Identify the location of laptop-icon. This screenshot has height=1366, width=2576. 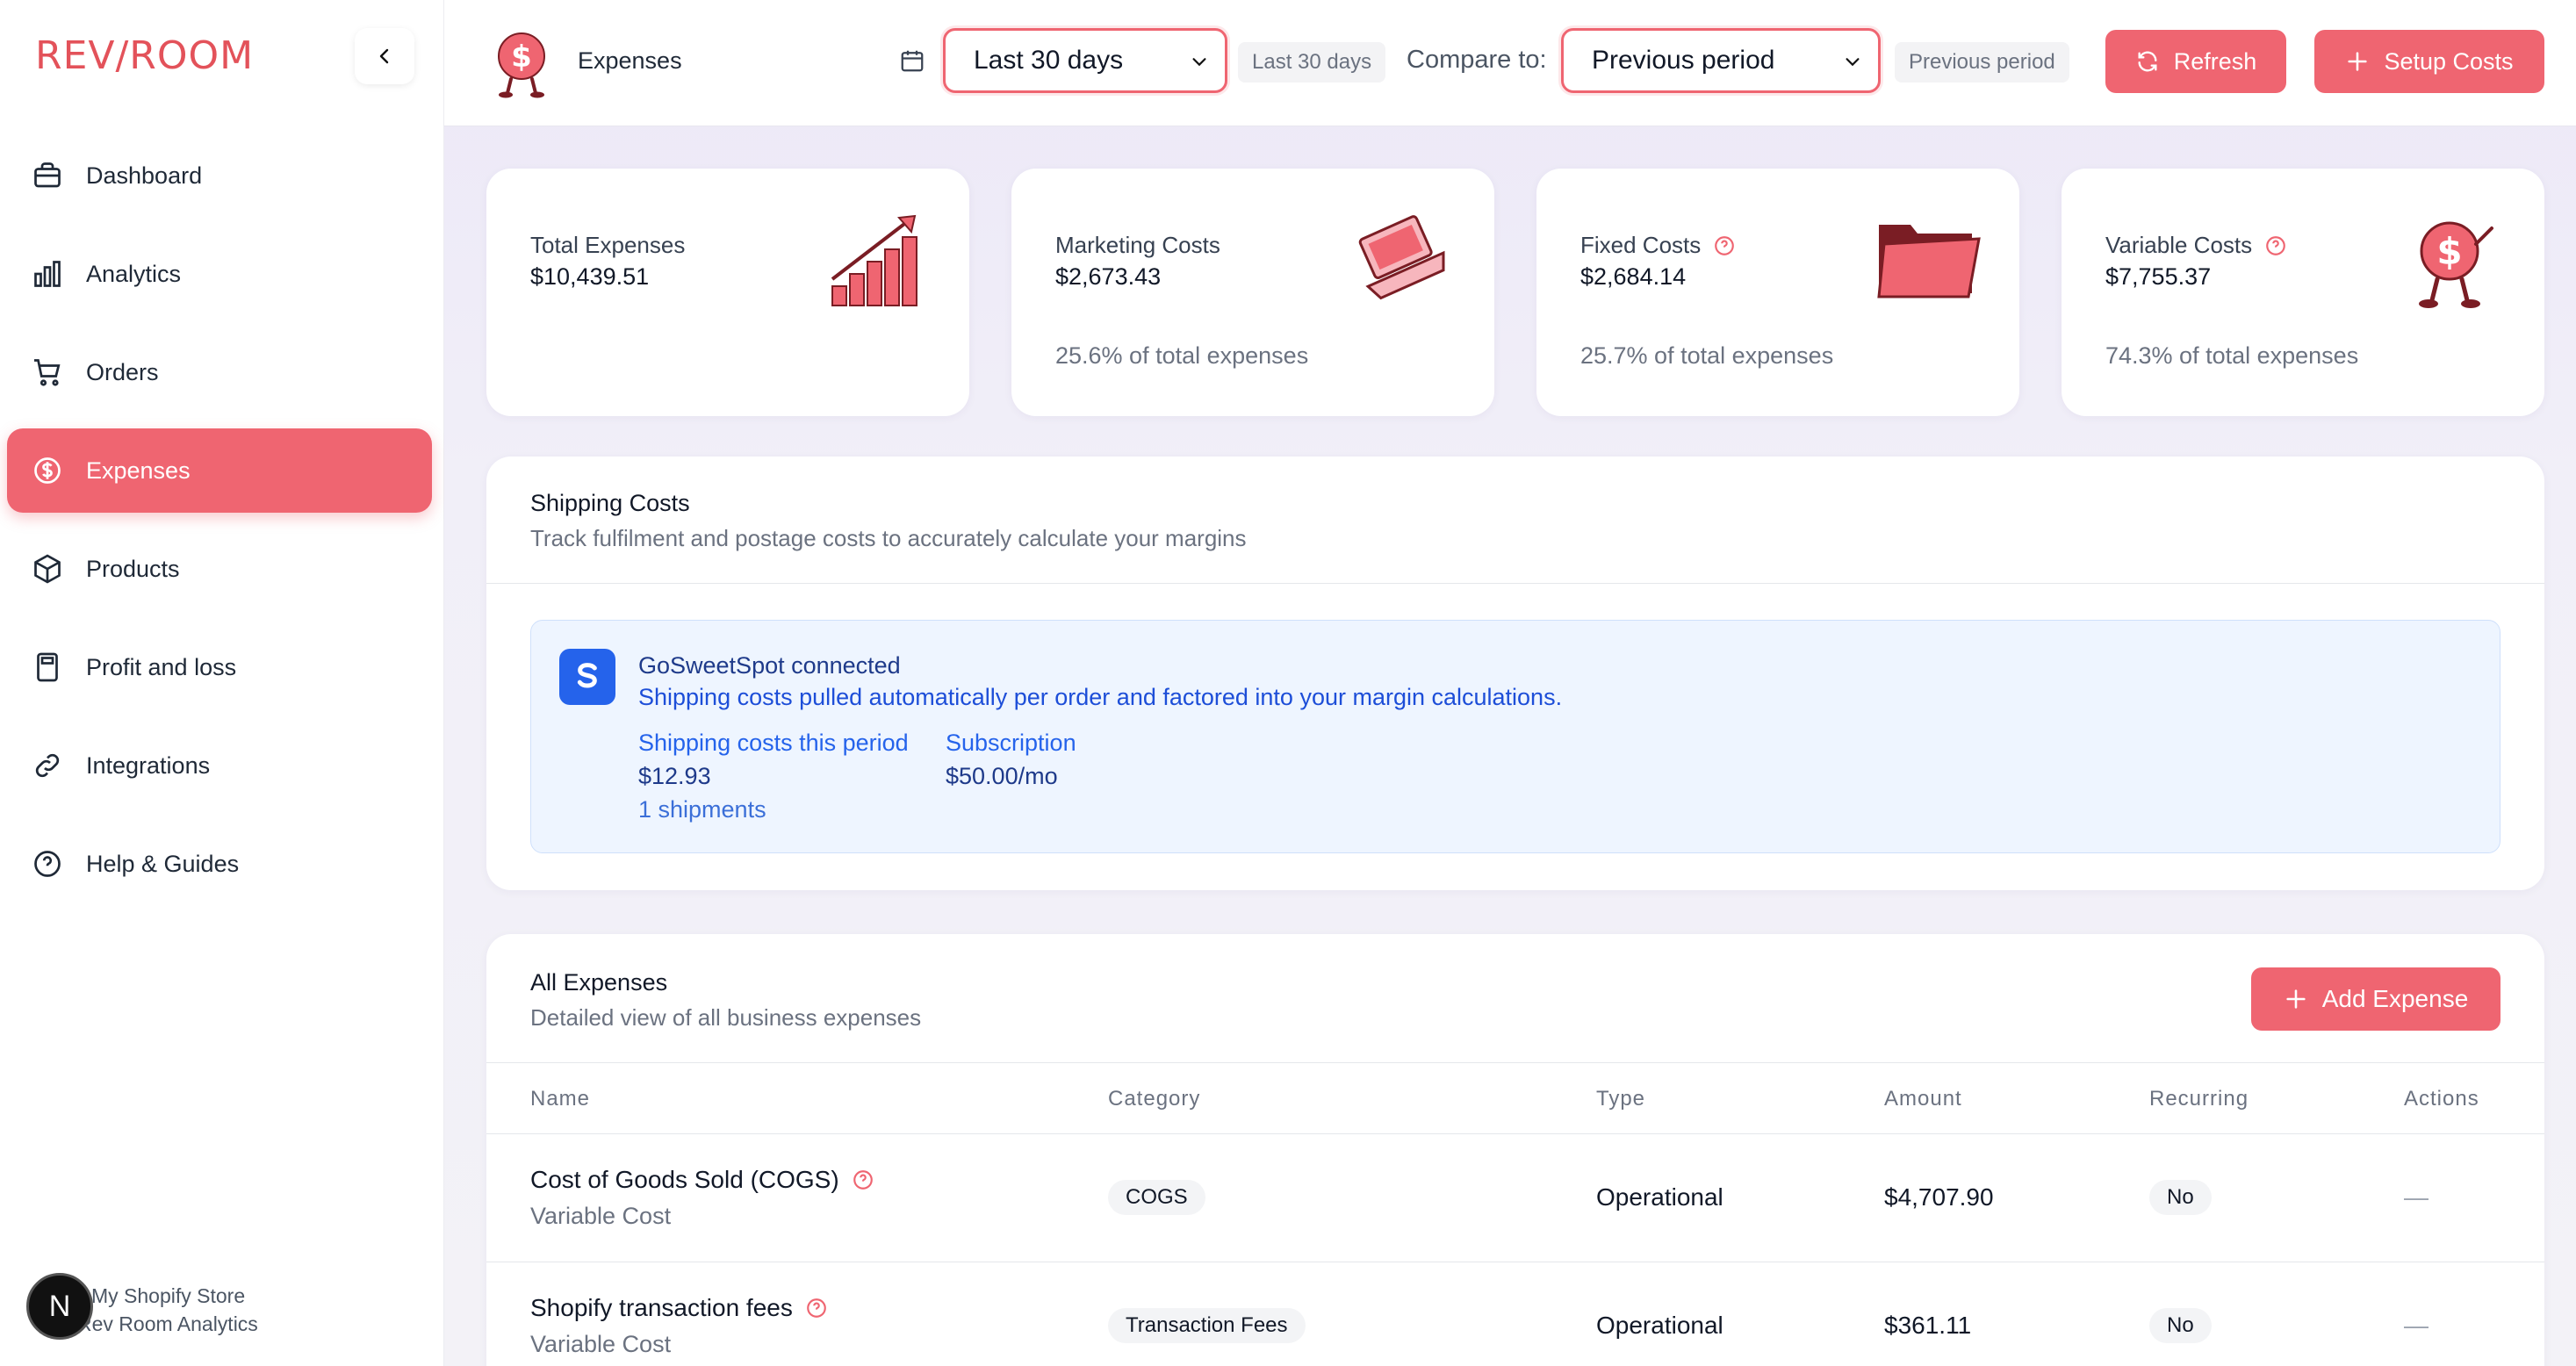
(1401, 257).